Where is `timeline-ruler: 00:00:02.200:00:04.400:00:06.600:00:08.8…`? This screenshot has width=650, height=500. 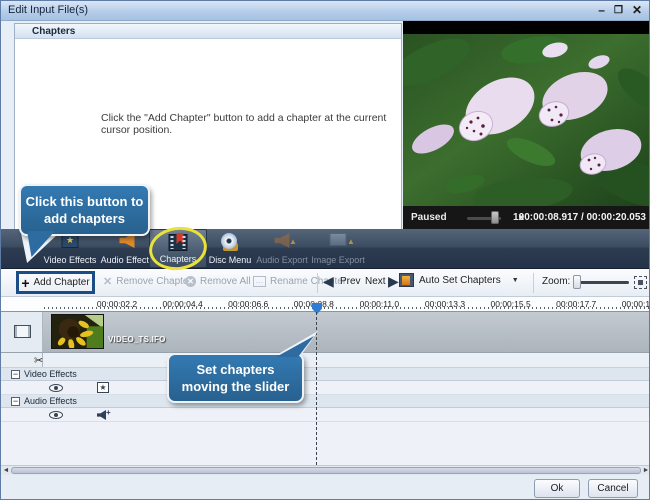 timeline-ruler: 00:00:02.200:00:04.400:00:06.600:00:08.8… is located at coordinates (325, 304).